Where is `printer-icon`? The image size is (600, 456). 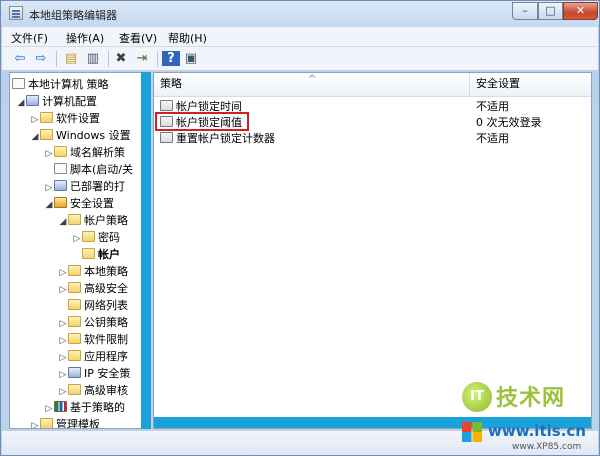
printer-icon is located at coordinates (60, 185).